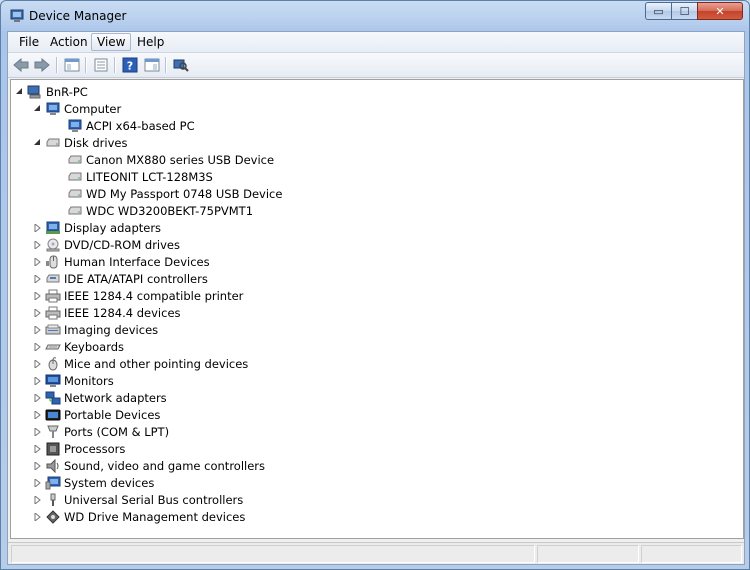 This screenshot has height=570, width=750. I want to click on help-button: ?, so click(130, 65).